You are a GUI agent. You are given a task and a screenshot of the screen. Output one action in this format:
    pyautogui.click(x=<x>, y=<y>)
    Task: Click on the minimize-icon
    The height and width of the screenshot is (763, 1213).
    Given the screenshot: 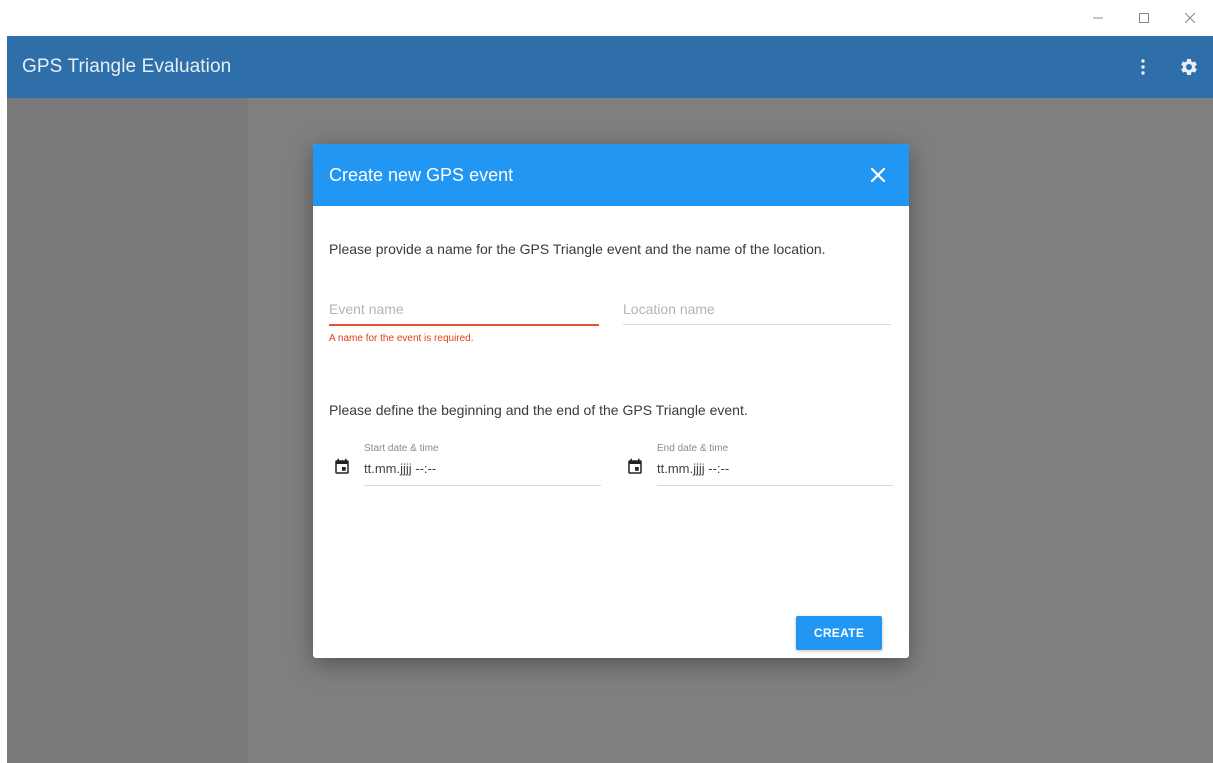 What is the action you would take?
    pyautogui.click(x=1098, y=18)
    